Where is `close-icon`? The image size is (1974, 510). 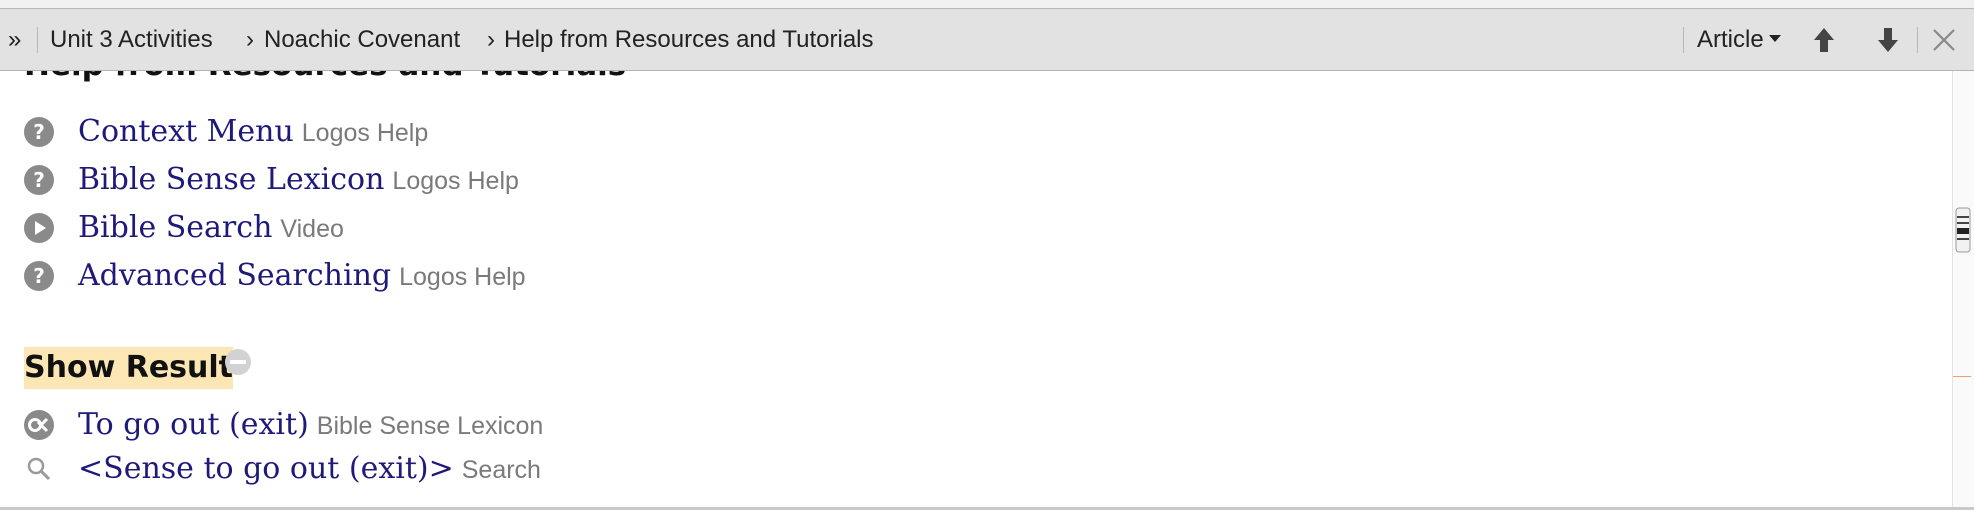
close-icon is located at coordinates (1944, 40).